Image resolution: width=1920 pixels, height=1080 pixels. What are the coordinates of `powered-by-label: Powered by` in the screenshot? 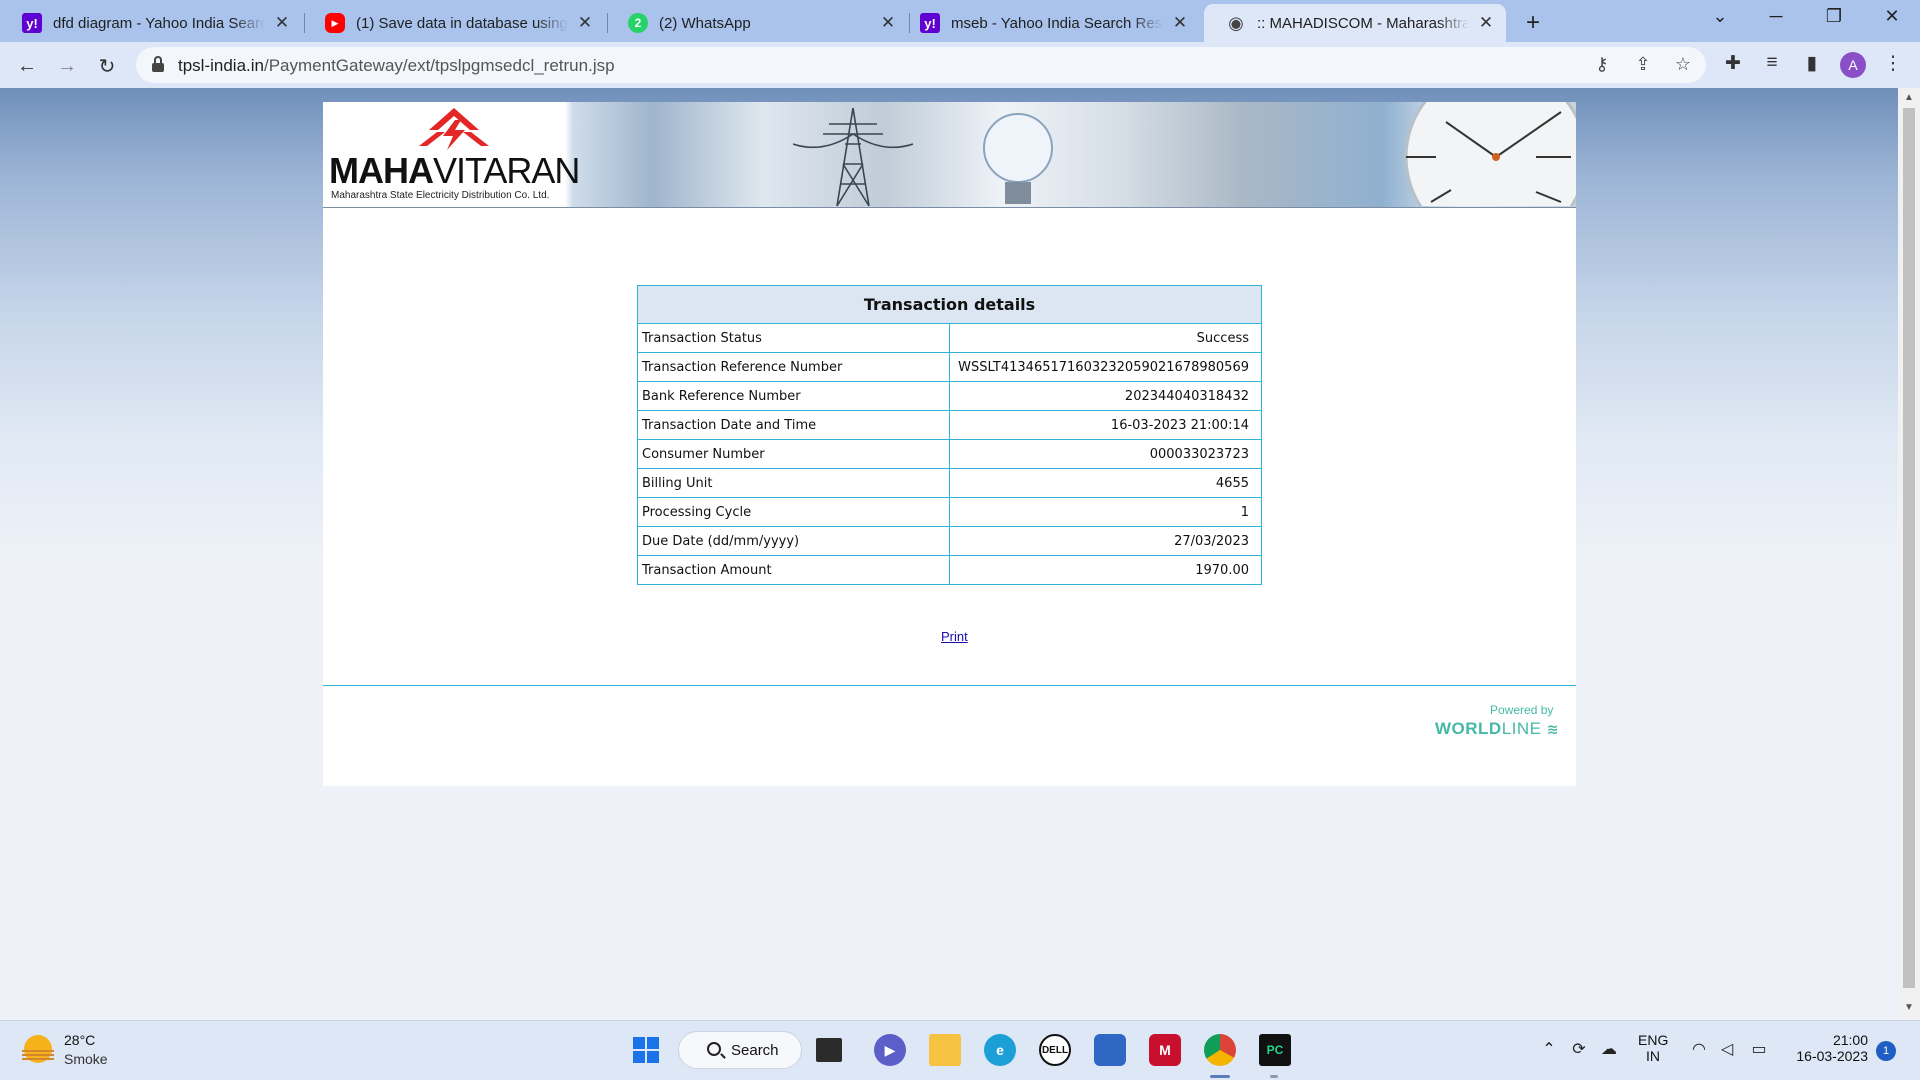 It's located at (1522, 710).